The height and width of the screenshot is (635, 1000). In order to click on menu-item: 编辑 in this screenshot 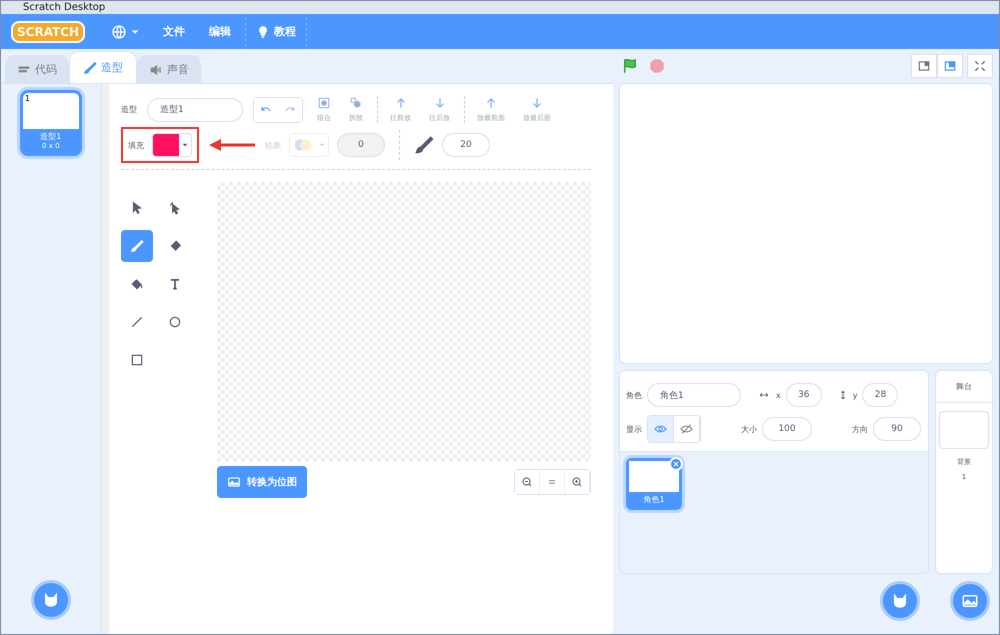, I will do `click(220, 32)`.